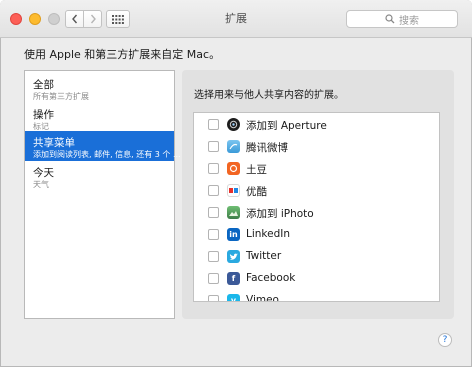 The height and width of the screenshot is (367, 472). I want to click on vimeo-icon: v, so click(233, 297).